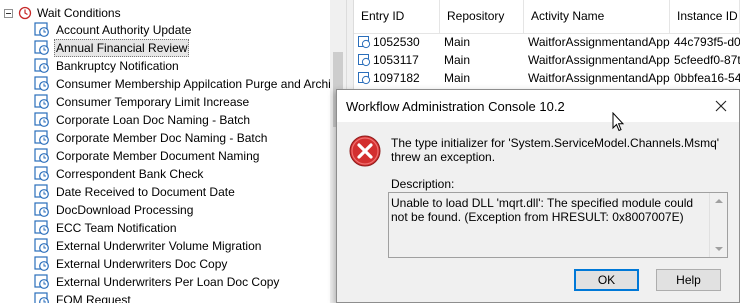  Describe the element at coordinates (158, 156) in the screenshot. I see `tree-item-label: Corporate Member Document Naming` at that location.